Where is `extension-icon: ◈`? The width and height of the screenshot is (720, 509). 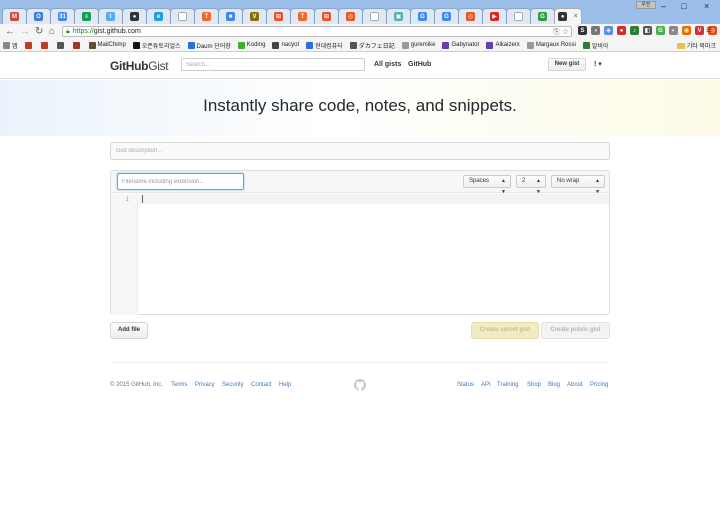 extension-icon: ◈ is located at coordinates (608, 30).